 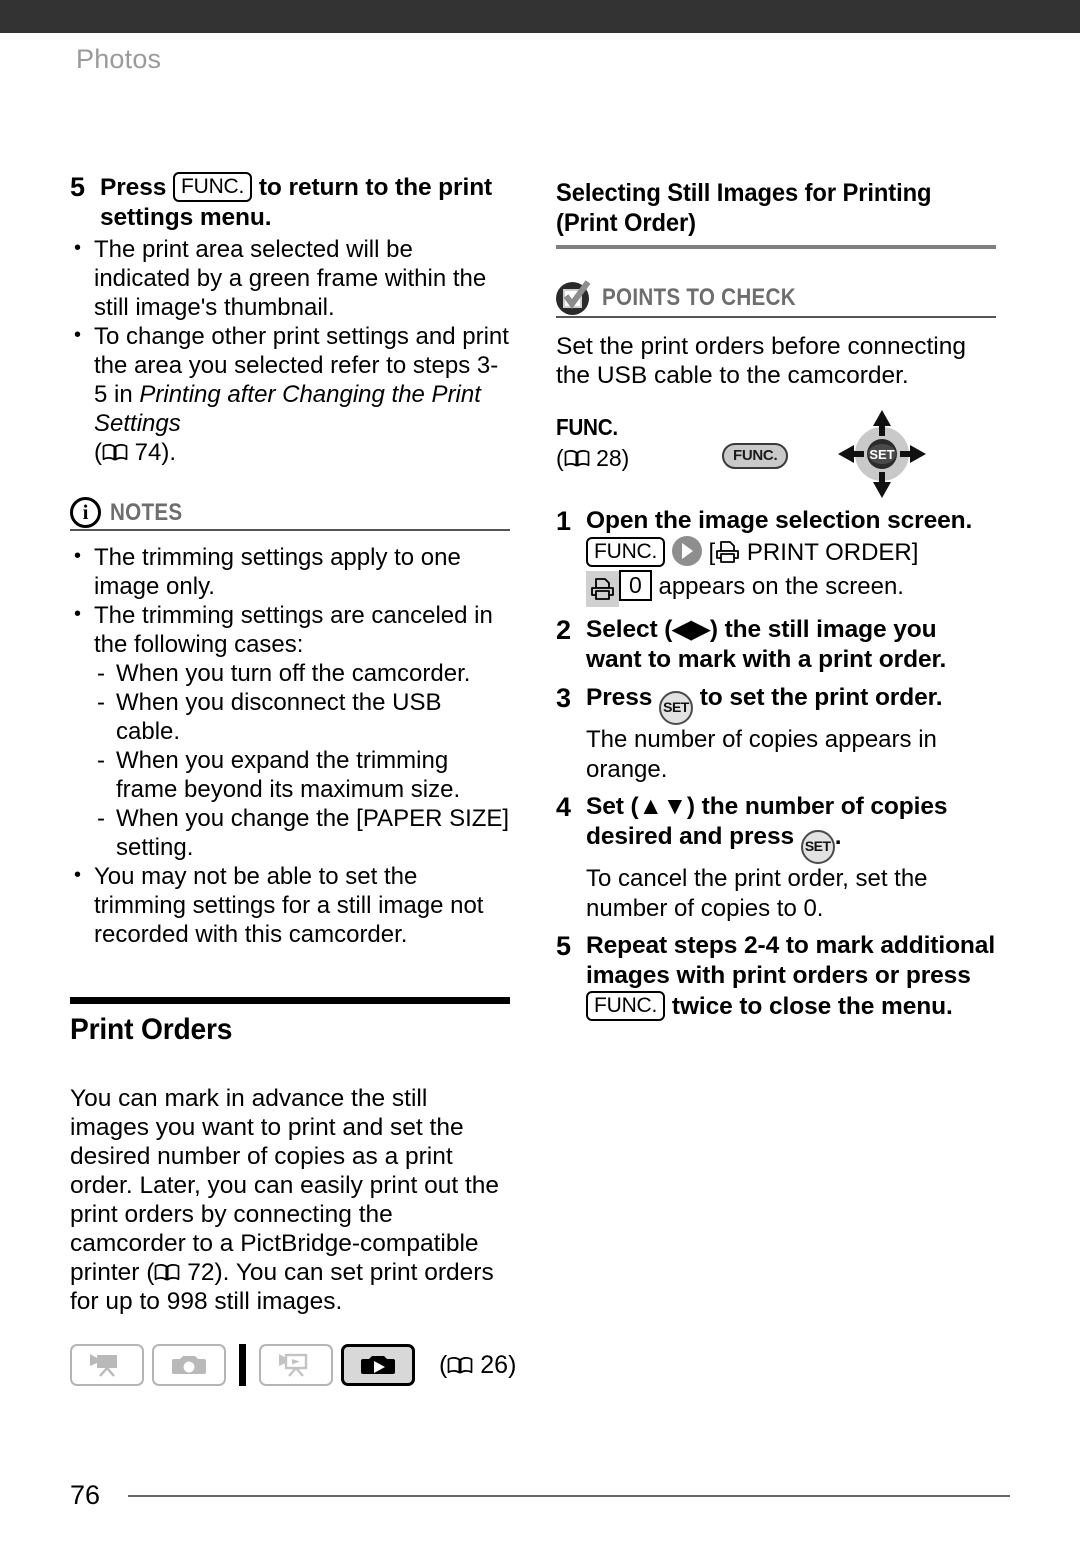 What do you see at coordinates (151, 1029) in the screenshot?
I see `section-heading: Print Orders` at bounding box center [151, 1029].